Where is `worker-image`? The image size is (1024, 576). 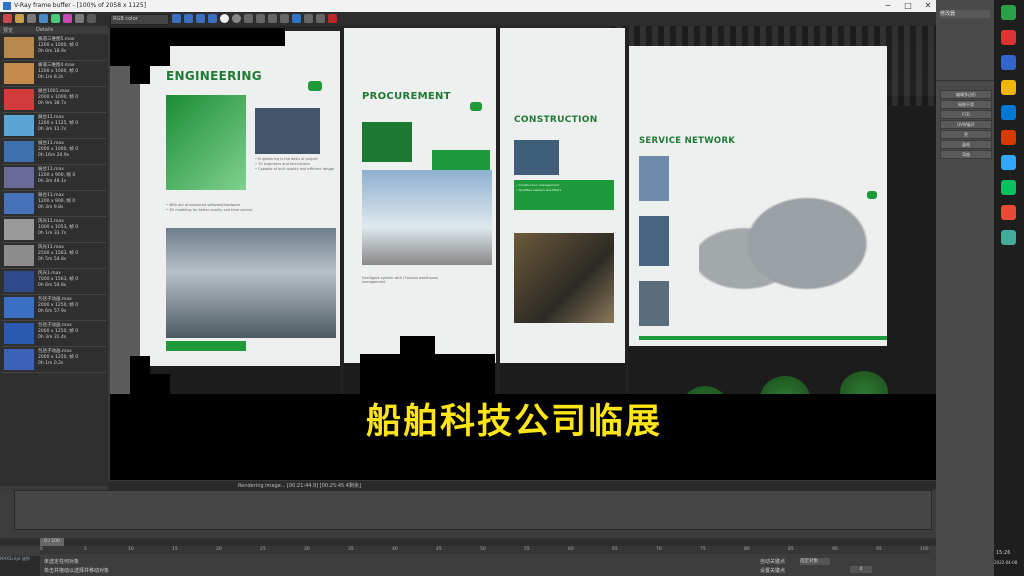
worker-image is located at coordinates (287, 131).